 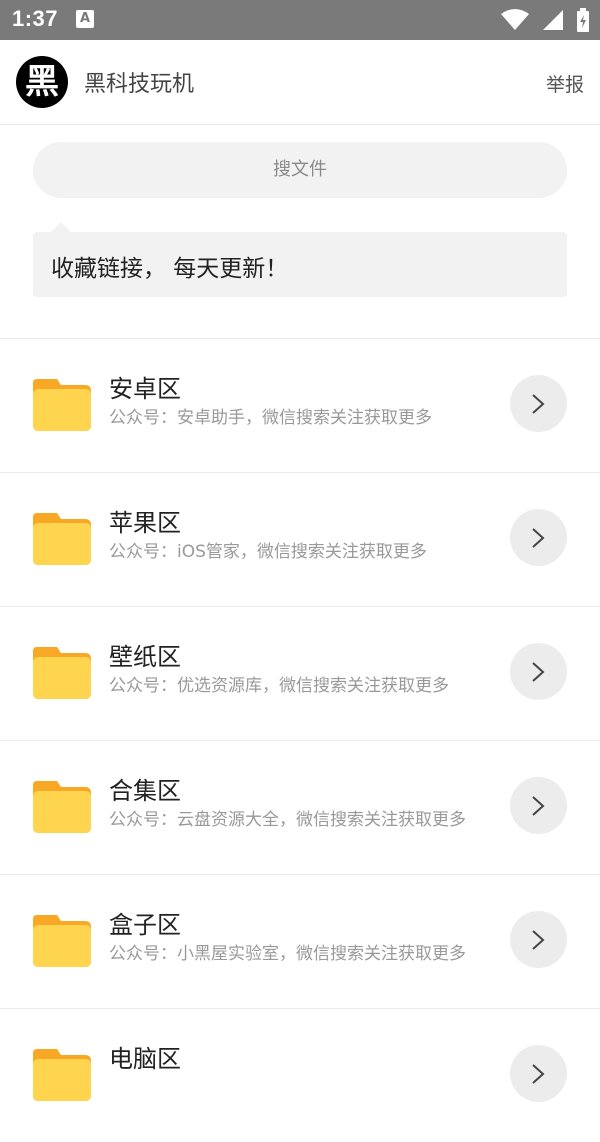 I want to click on folder-desc: 公众号：iOS管家，微信搜索关注获取更多, so click(x=268, y=552).